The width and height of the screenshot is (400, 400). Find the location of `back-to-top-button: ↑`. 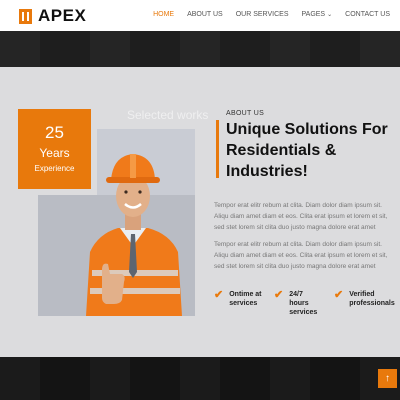

back-to-top-button: ↑ is located at coordinates (387, 378).